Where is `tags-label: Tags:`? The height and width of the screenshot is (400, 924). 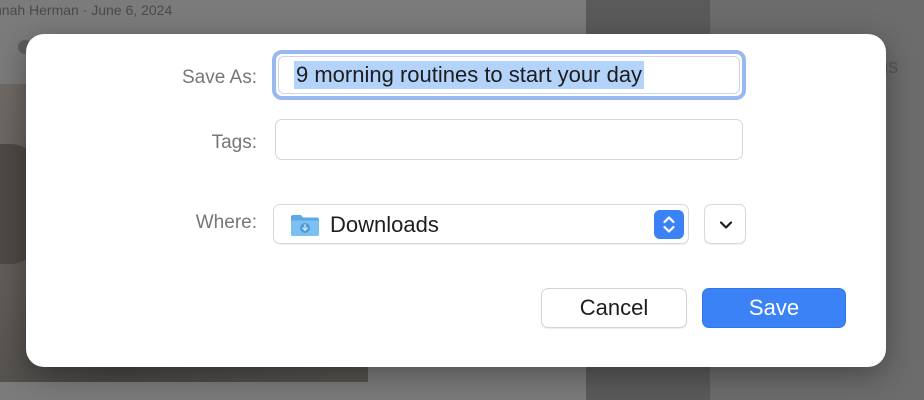
tags-label: Tags: is located at coordinates (234, 142).